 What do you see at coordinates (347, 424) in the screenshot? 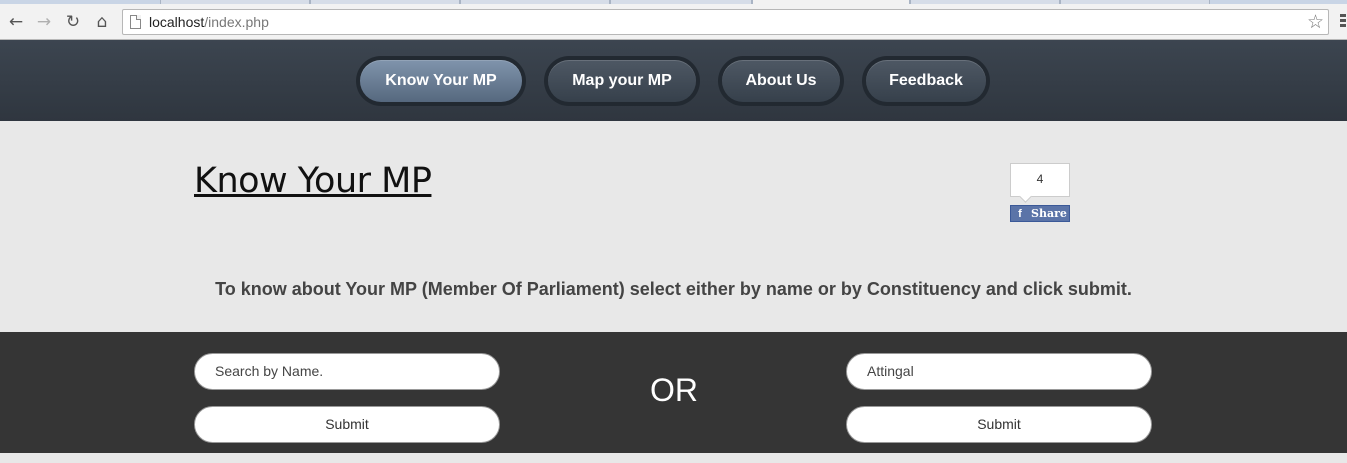
I see `name-submit-button: Submit` at bounding box center [347, 424].